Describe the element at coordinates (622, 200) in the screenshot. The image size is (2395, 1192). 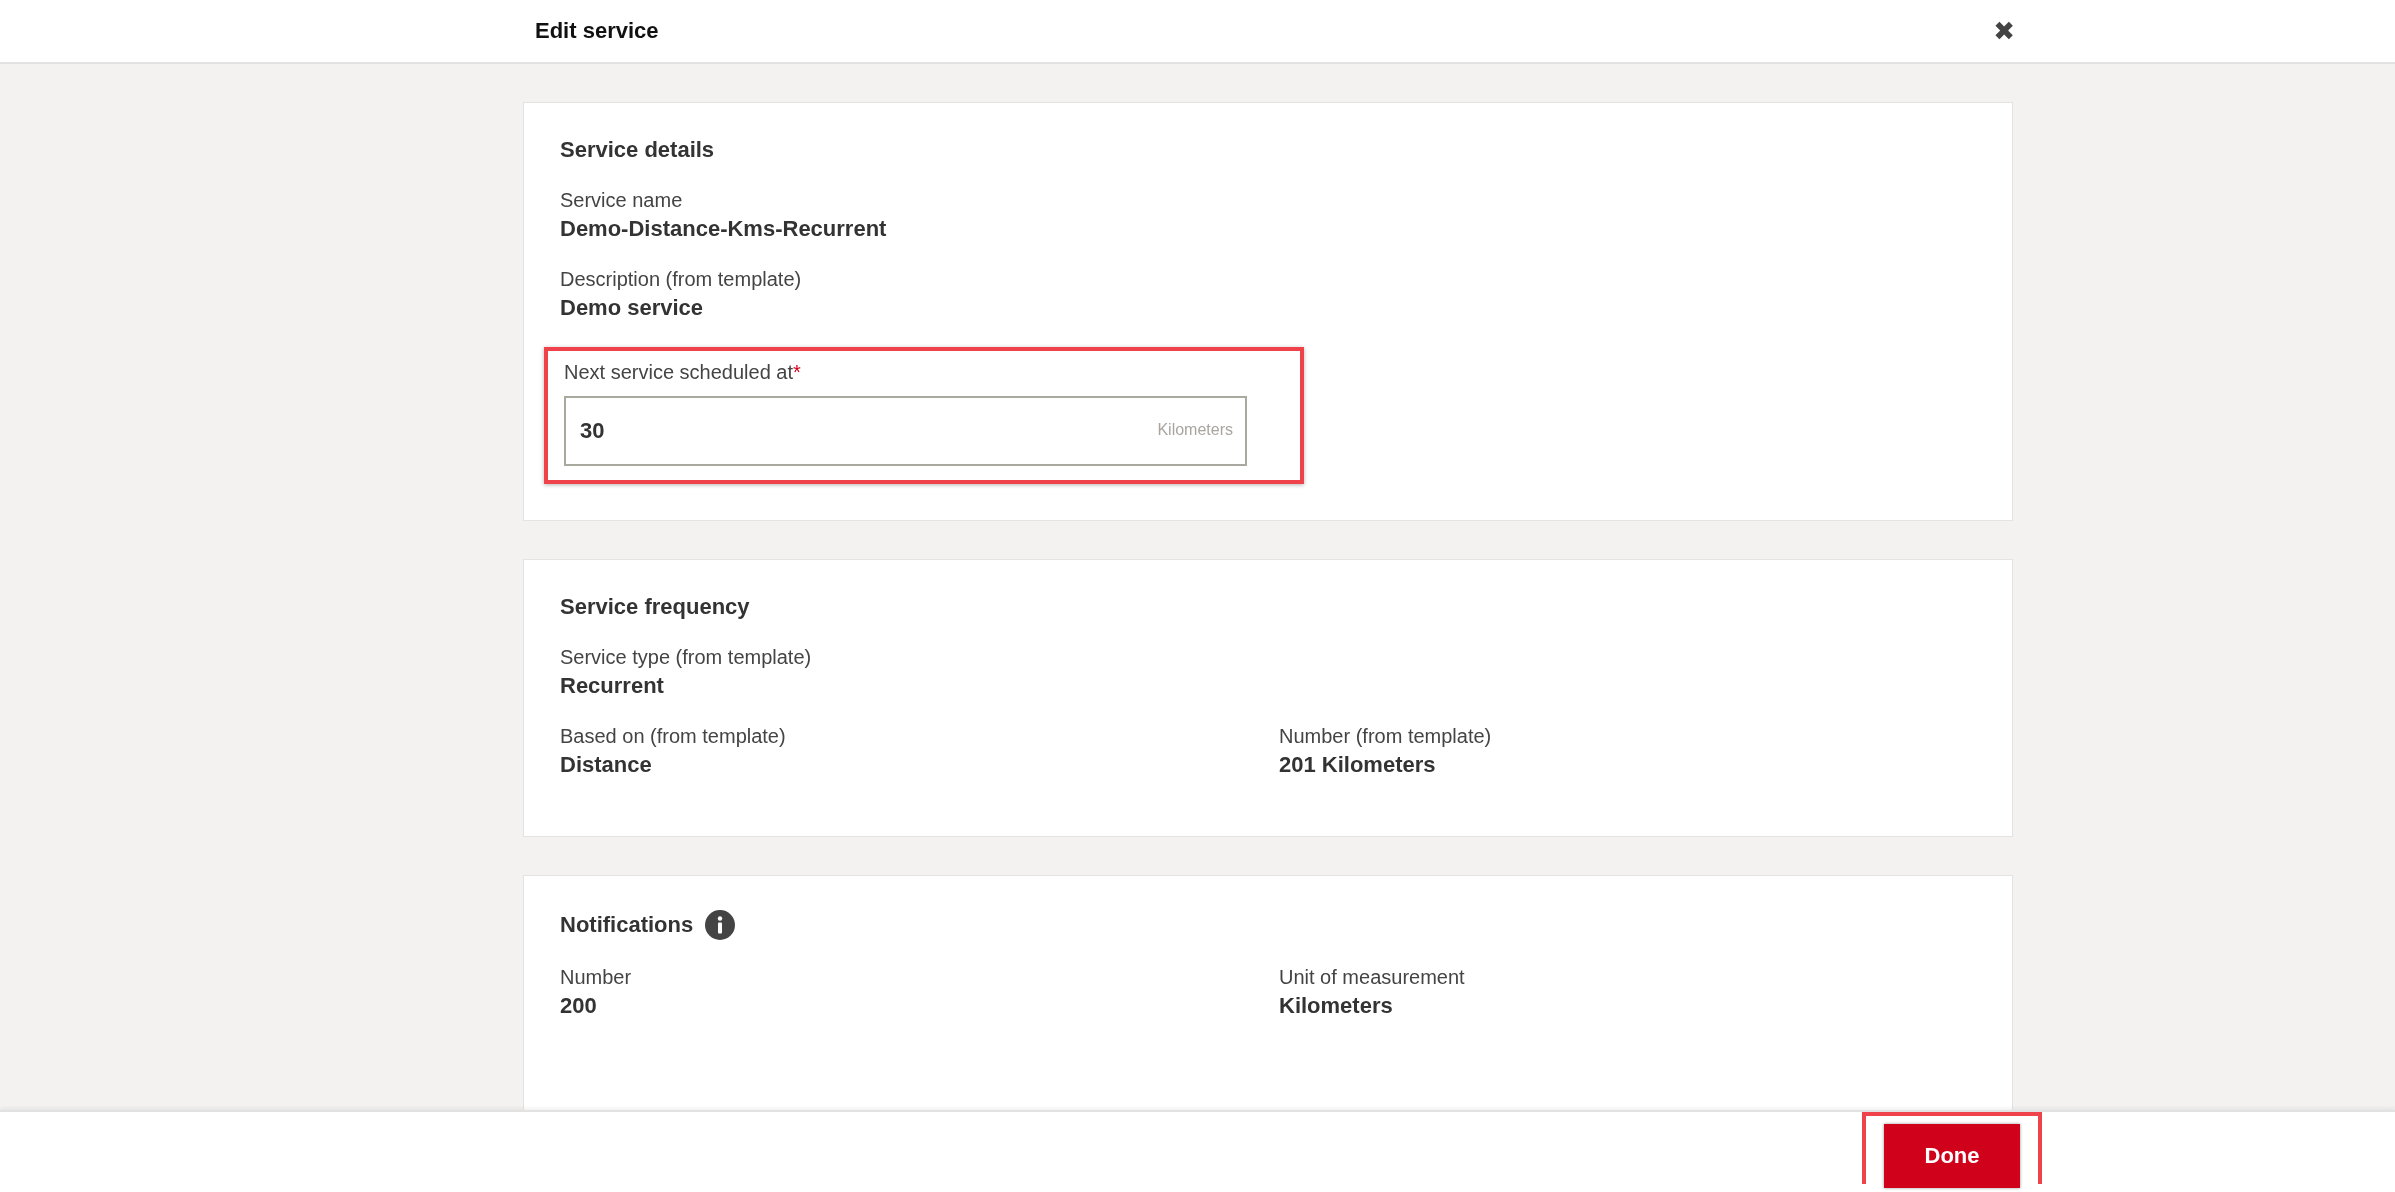
I see `field-label: Service name` at that location.